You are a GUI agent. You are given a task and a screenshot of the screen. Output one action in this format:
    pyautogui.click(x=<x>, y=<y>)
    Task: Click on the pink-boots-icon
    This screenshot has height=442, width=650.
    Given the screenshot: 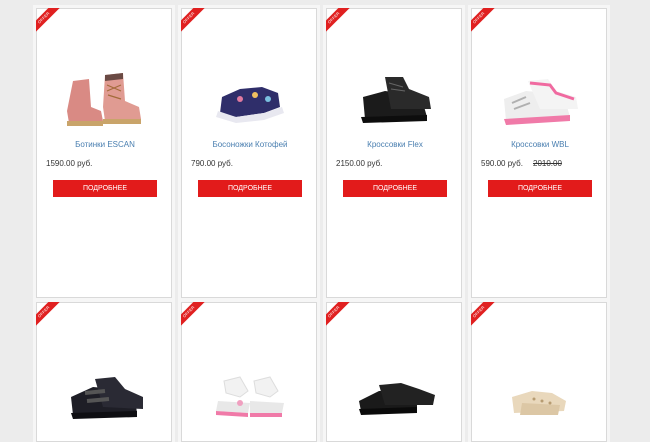 What is the action you would take?
    pyautogui.click(x=105, y=98)
    